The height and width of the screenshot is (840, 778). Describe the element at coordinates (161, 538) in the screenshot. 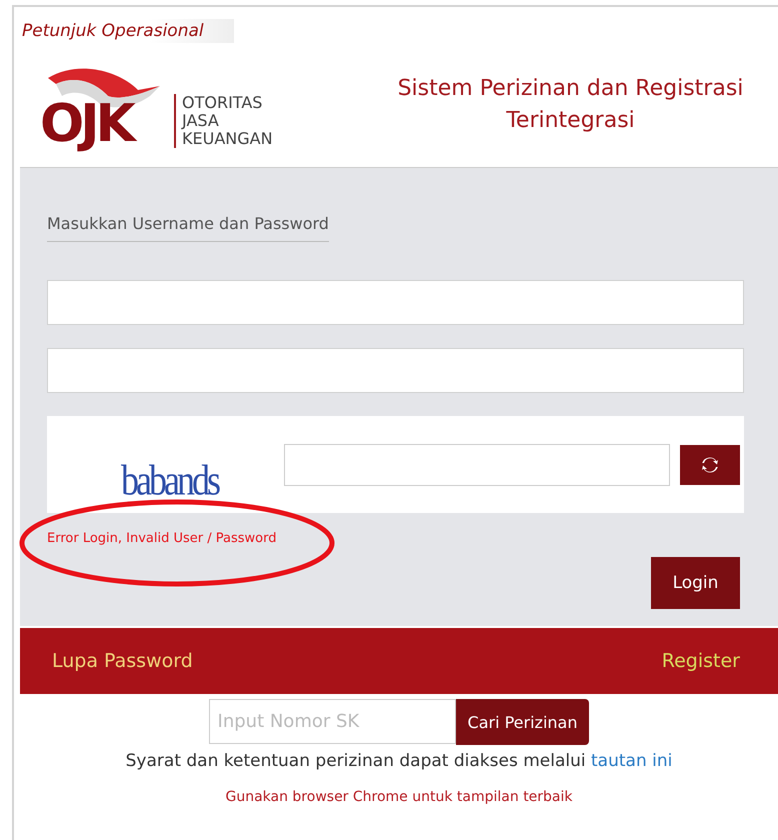

I see `error-message: Error Login, Invalid User / Password` at that location.